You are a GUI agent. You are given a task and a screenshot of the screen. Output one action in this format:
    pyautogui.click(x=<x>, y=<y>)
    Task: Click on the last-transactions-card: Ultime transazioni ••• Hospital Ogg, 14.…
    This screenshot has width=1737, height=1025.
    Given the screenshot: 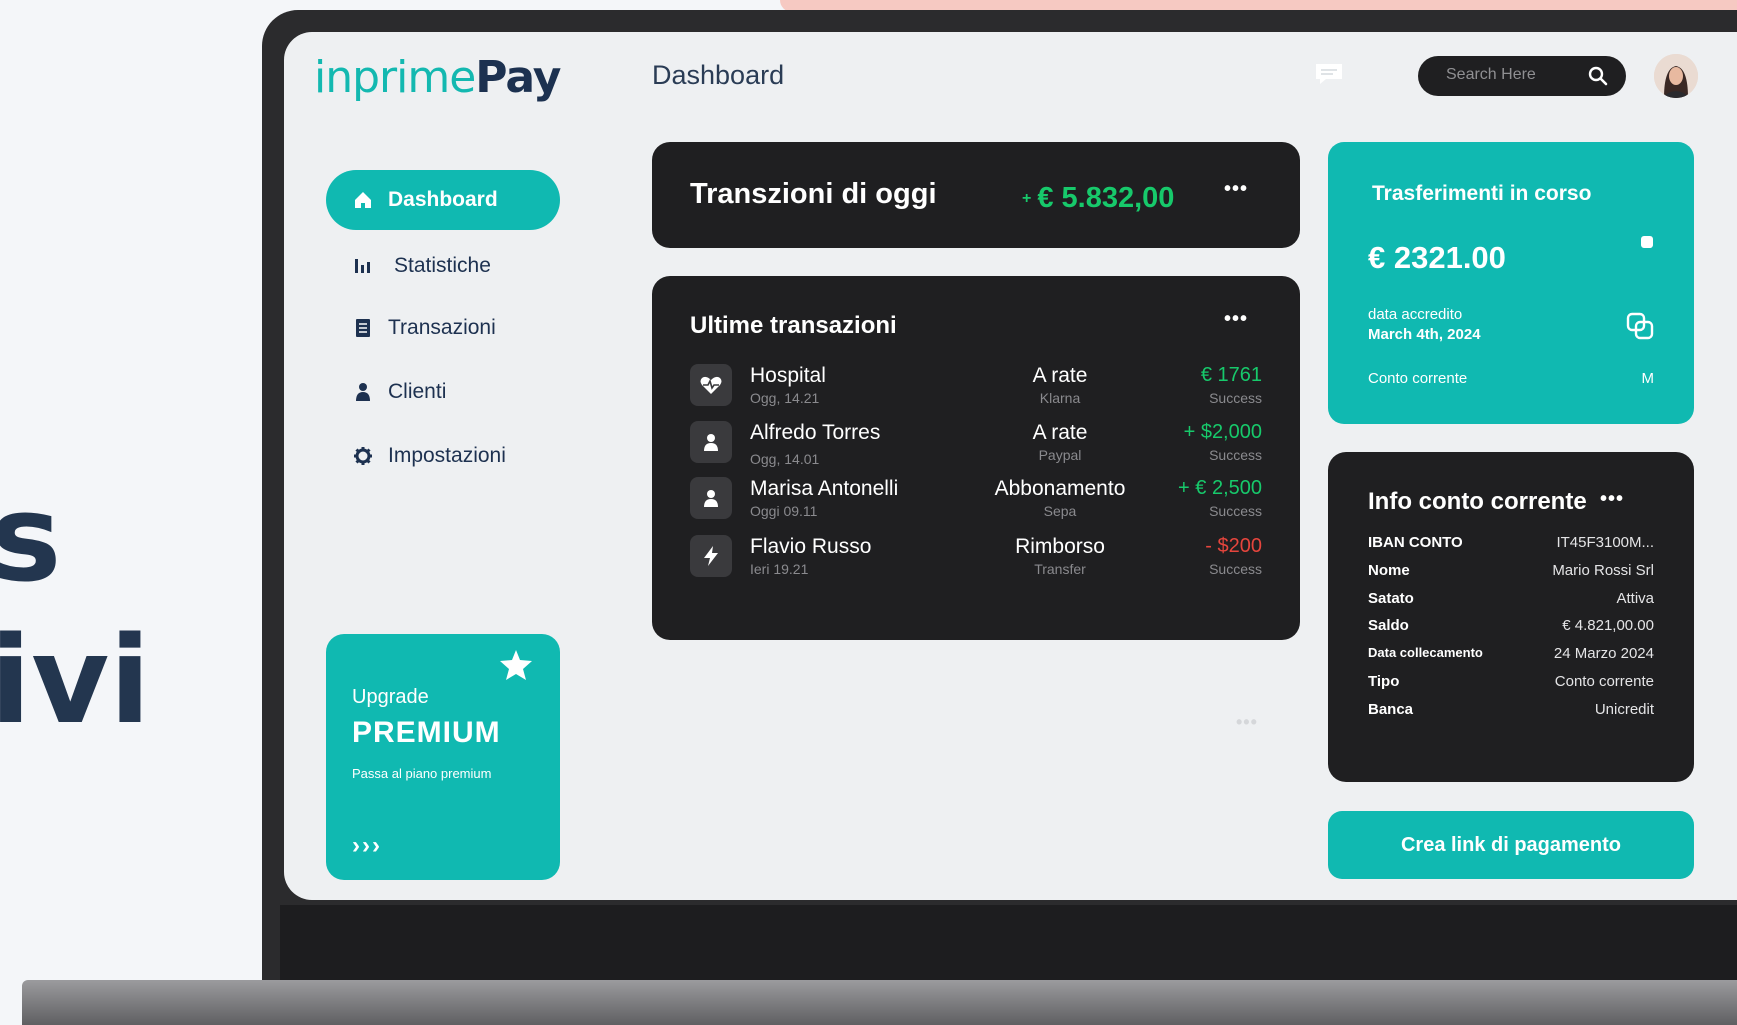 What is the action you would take?
    pyautogui.click(x=976, y=458)
    